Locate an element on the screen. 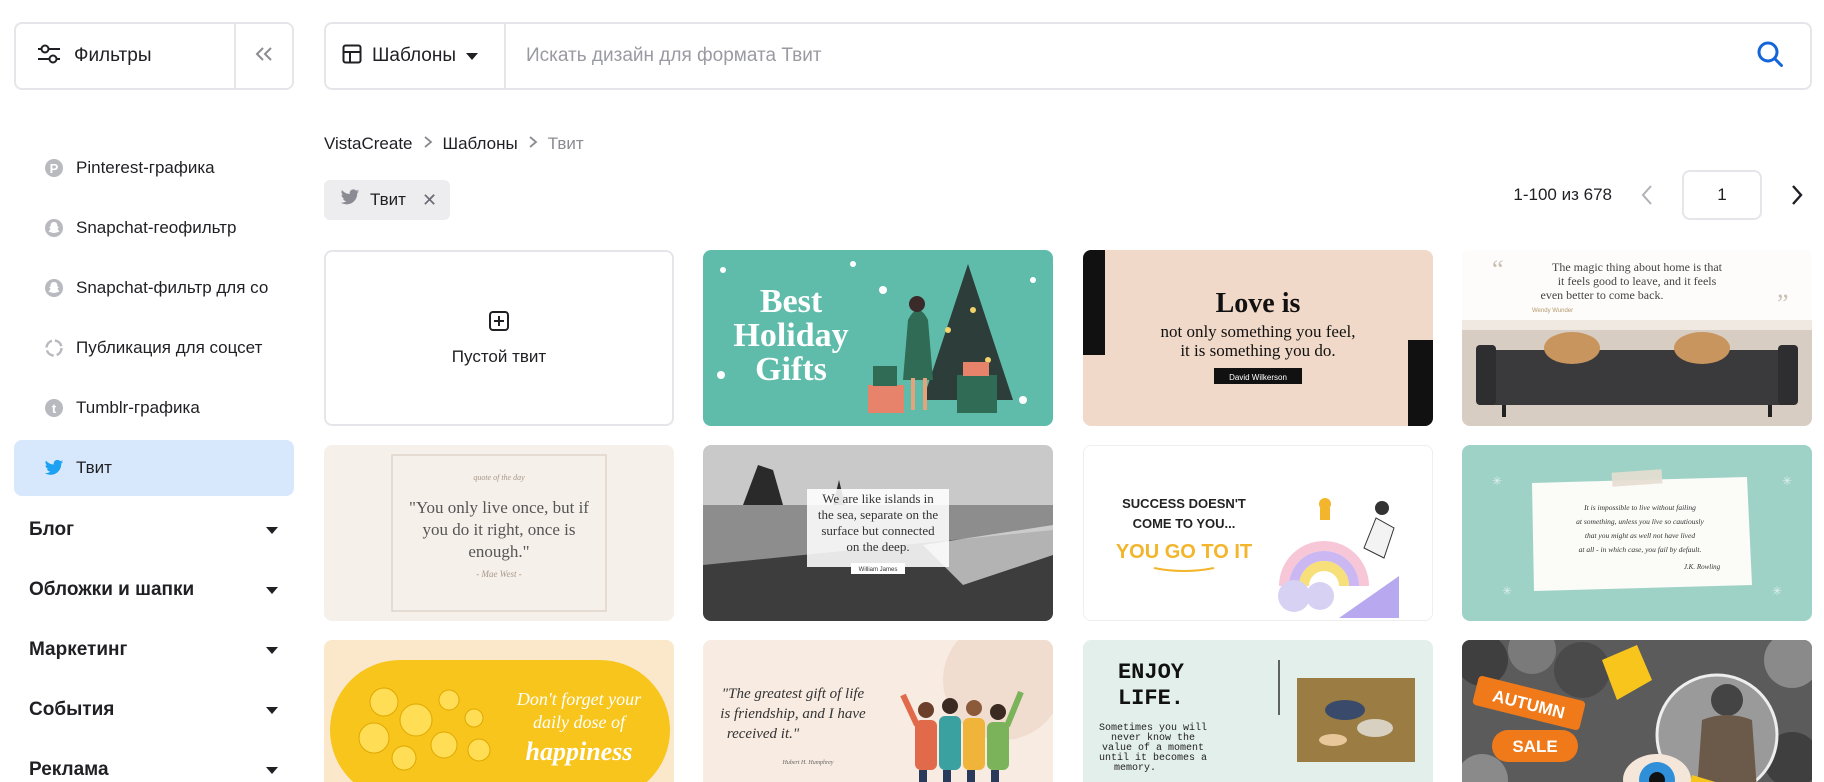 This screenshot has height=782, width=1824. template-card-holiday: Best Holiday Gifts is located at coordinates (878, 338).